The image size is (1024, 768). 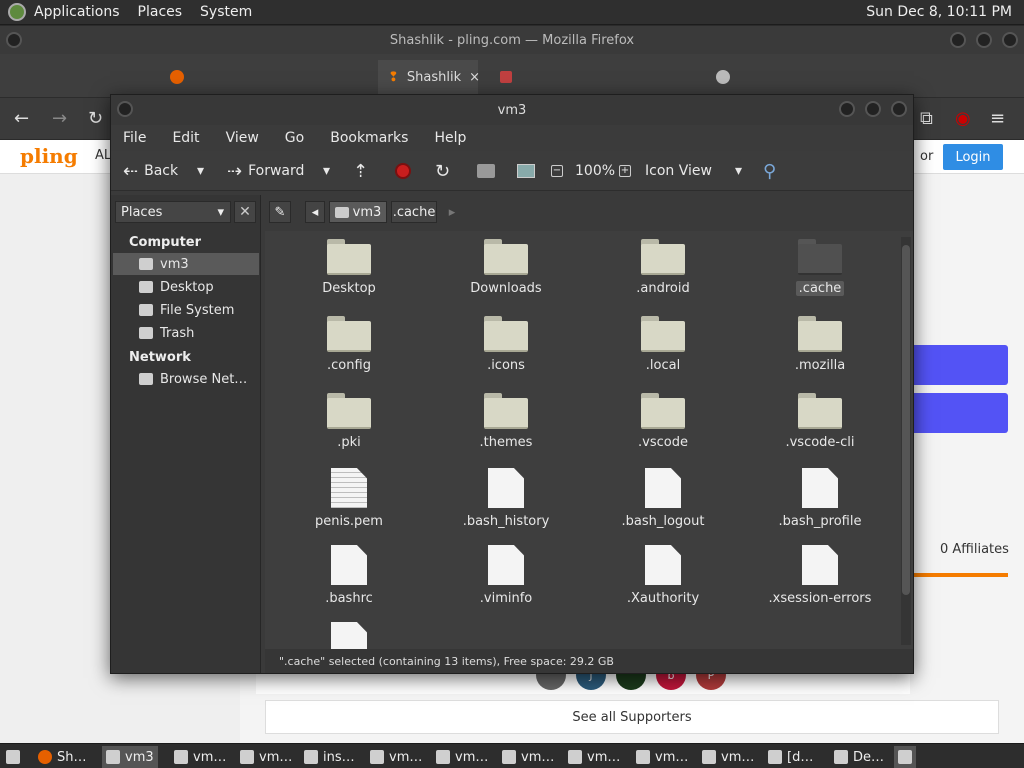 I want to click on applications-icon, so click(x=17, y=12).